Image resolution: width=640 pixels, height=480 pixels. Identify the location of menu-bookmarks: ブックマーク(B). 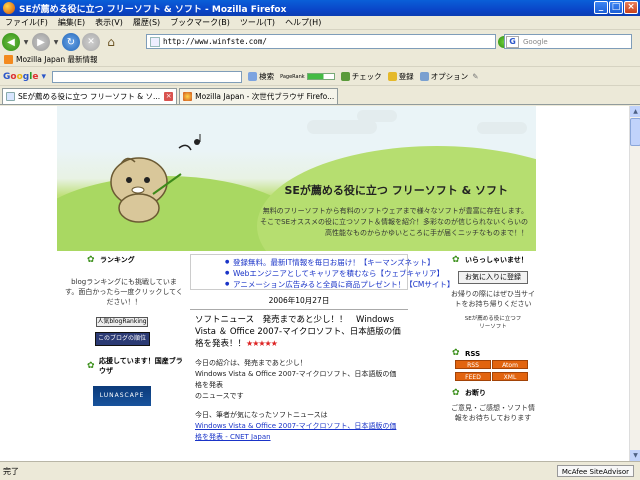
(200, 22).